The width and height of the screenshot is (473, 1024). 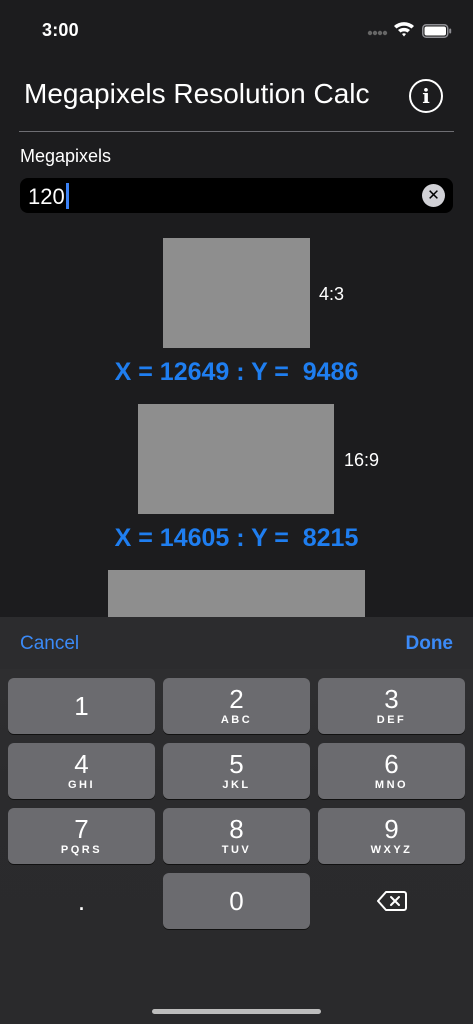 I want to click on divider, so click(x=236, y=131).